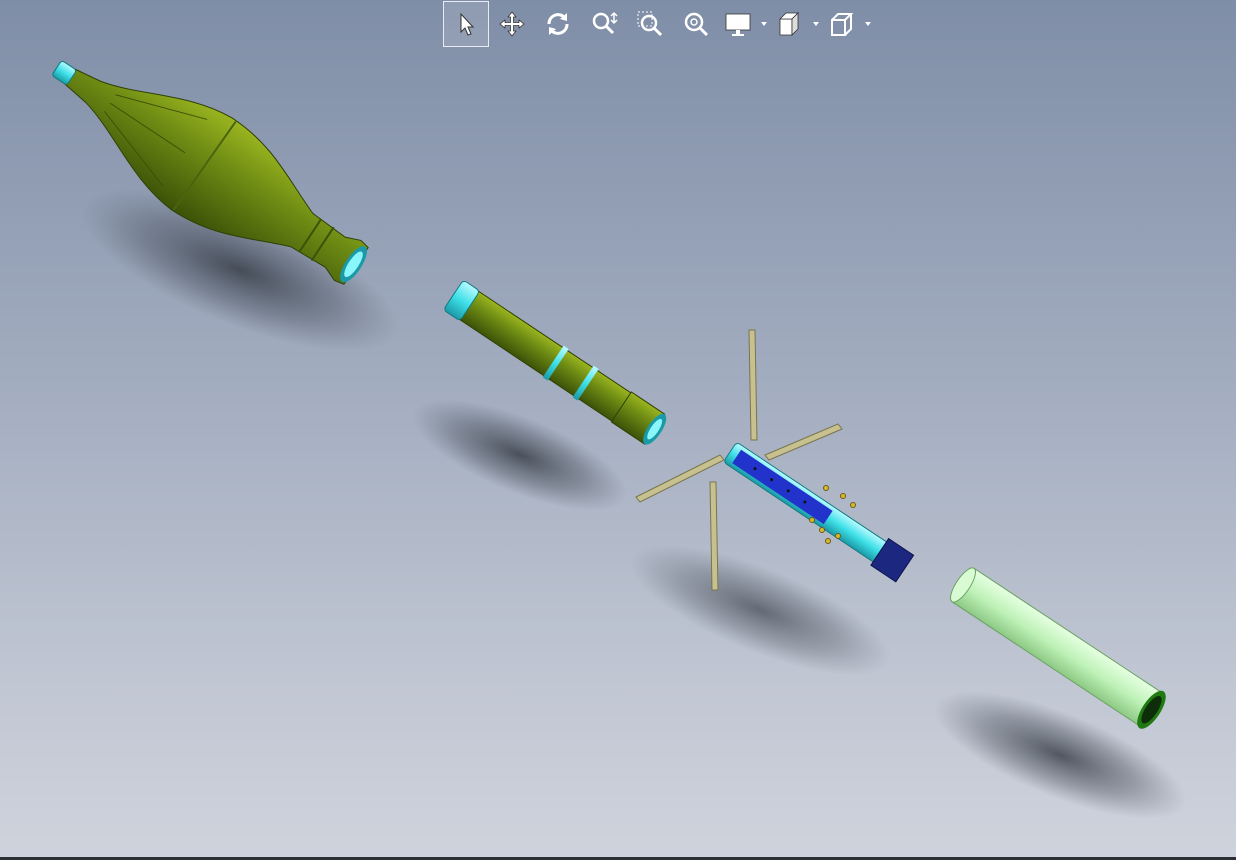 Image resolution: width=1236 pixels, height=860 pixels. I want to click on view-cube-icon, so click(789, 24).